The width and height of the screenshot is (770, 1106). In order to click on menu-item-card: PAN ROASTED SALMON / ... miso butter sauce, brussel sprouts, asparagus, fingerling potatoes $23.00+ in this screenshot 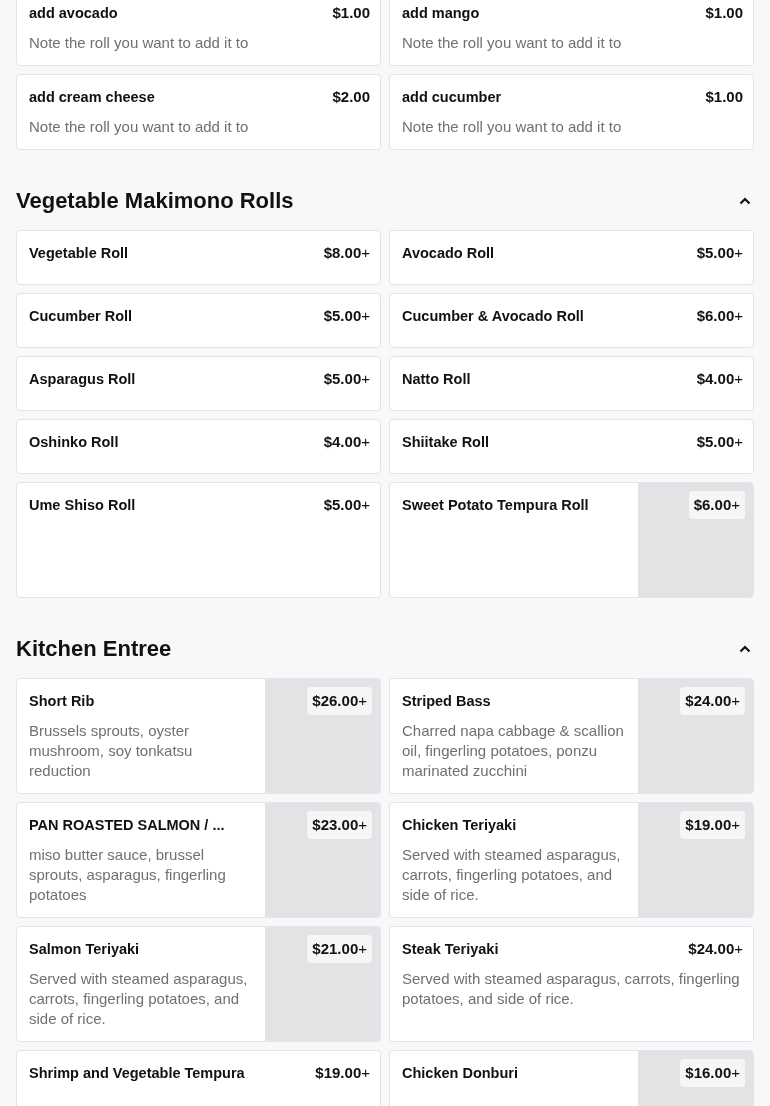, I will do `click(198, 860)`.